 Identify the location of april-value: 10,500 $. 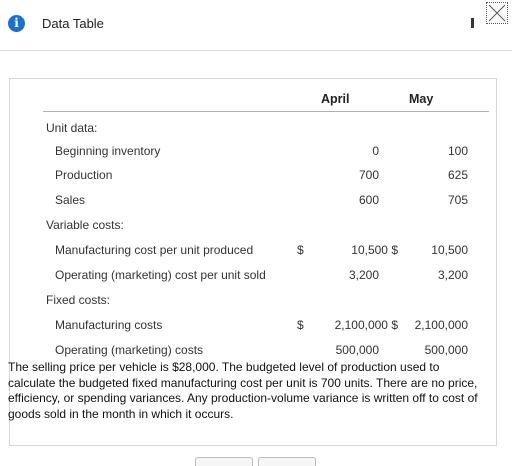
(374, 250).